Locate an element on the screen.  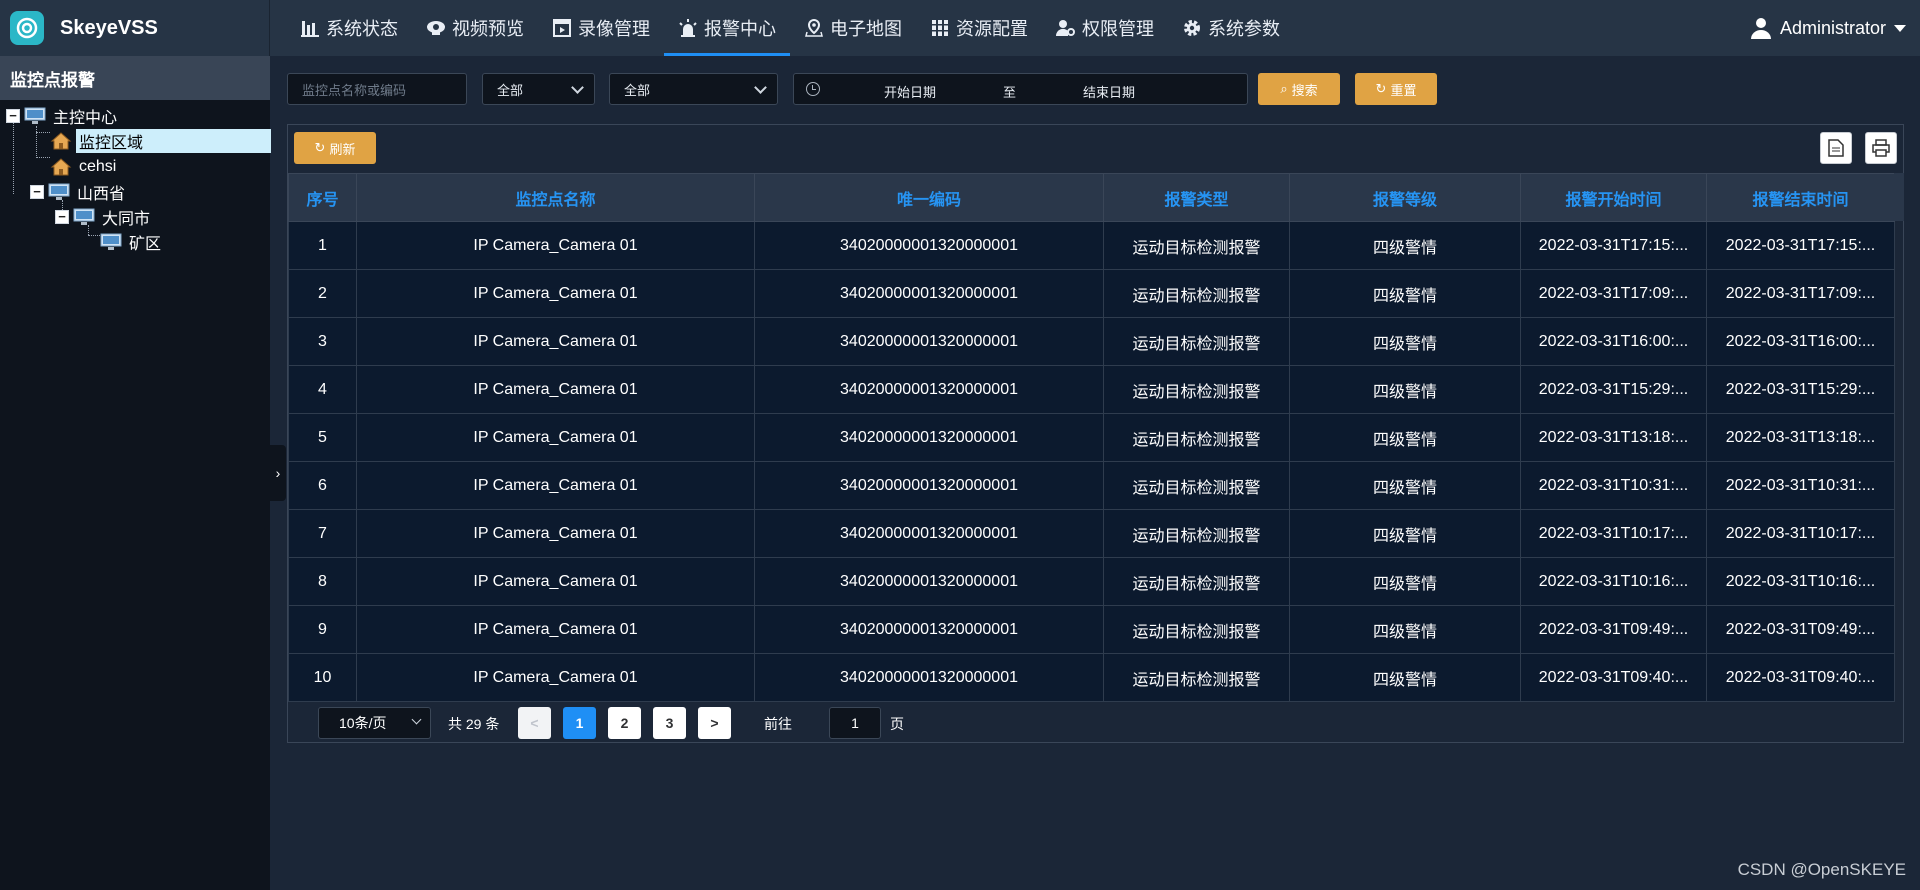
alarm-type-select: 全部 is located at coordinates (538, 89).